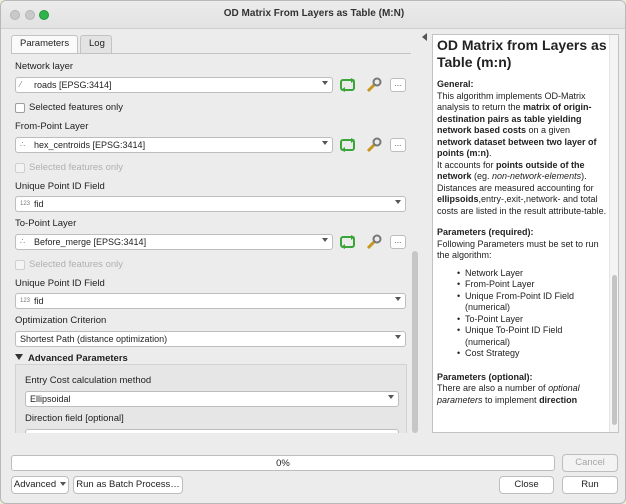  I want to click on help-title: OD Matrix from Layers as Table (m:n), so click(522, 53).